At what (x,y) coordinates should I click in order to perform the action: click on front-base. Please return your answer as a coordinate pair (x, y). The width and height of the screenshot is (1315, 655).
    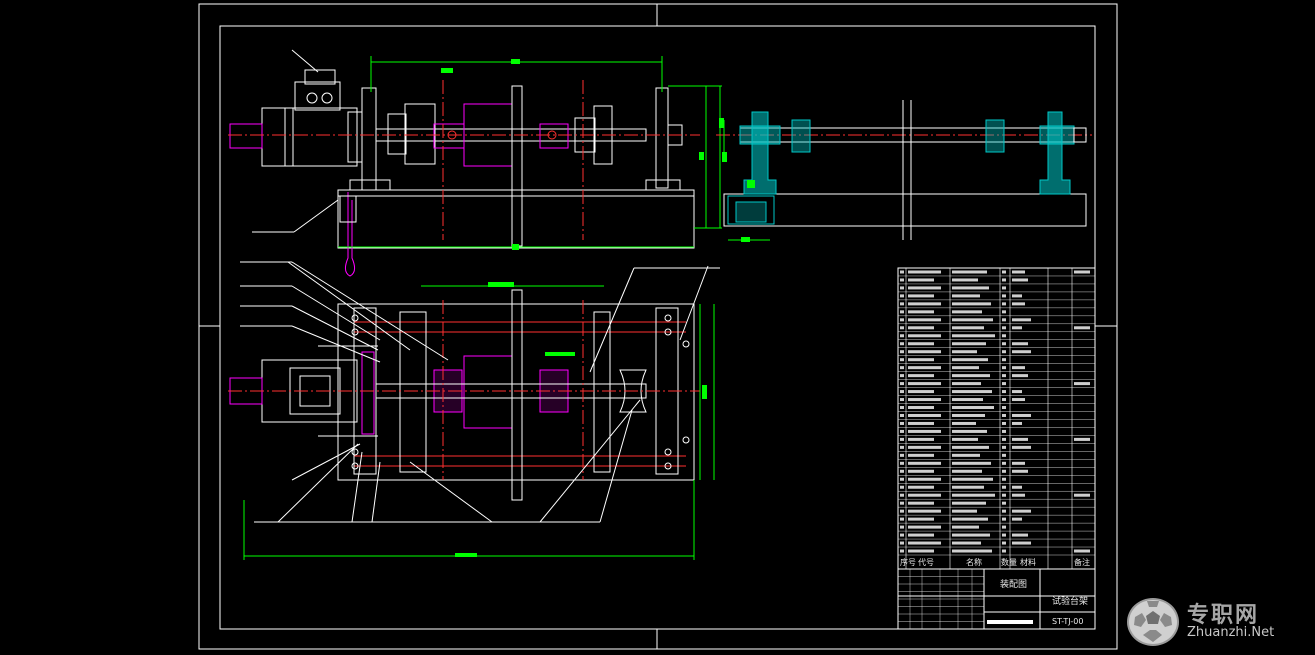
    Looking at the image, I should click on (516, 219).